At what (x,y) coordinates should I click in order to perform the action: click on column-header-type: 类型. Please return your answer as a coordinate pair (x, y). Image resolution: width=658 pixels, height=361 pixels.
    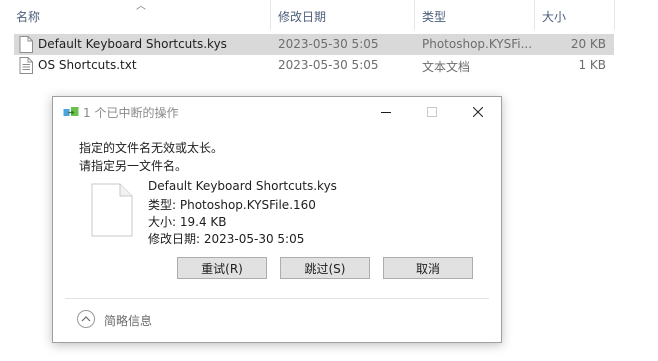
    Looking at the image, I should click on (434, 16).